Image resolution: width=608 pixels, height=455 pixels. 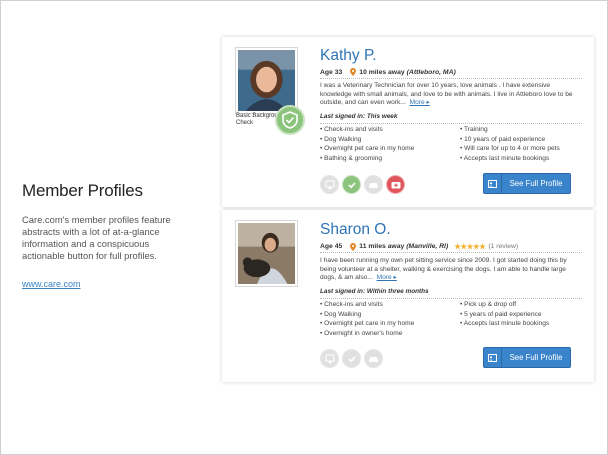 What do you see at coordinates (525, 130) in the screenshot?
I see `list-item: Training` at bounding box center [525, 130].